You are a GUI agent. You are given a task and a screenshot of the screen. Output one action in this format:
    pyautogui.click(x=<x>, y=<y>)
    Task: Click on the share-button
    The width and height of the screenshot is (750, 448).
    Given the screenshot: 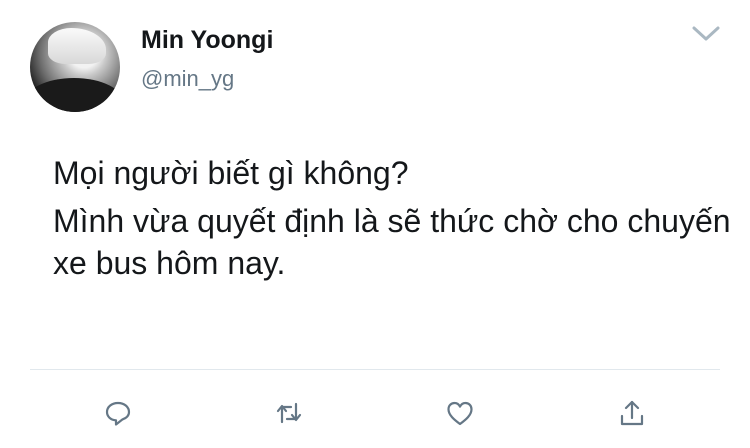 What is the action you would take?
    pyautogui.click(x=632, y=413)
    